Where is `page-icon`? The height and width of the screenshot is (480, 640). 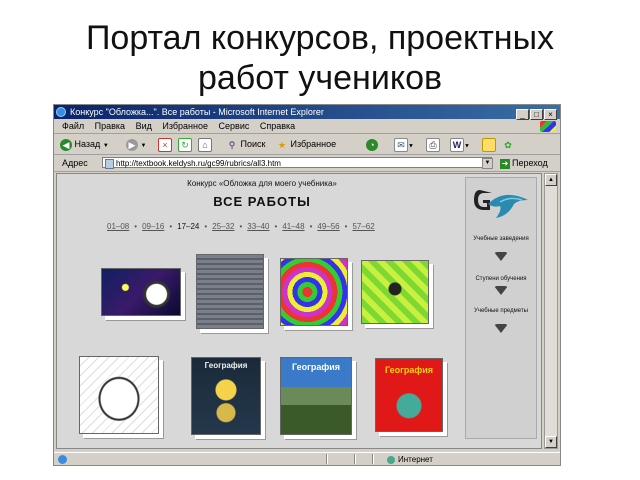 page-icon is located at coordinates (109, 163).